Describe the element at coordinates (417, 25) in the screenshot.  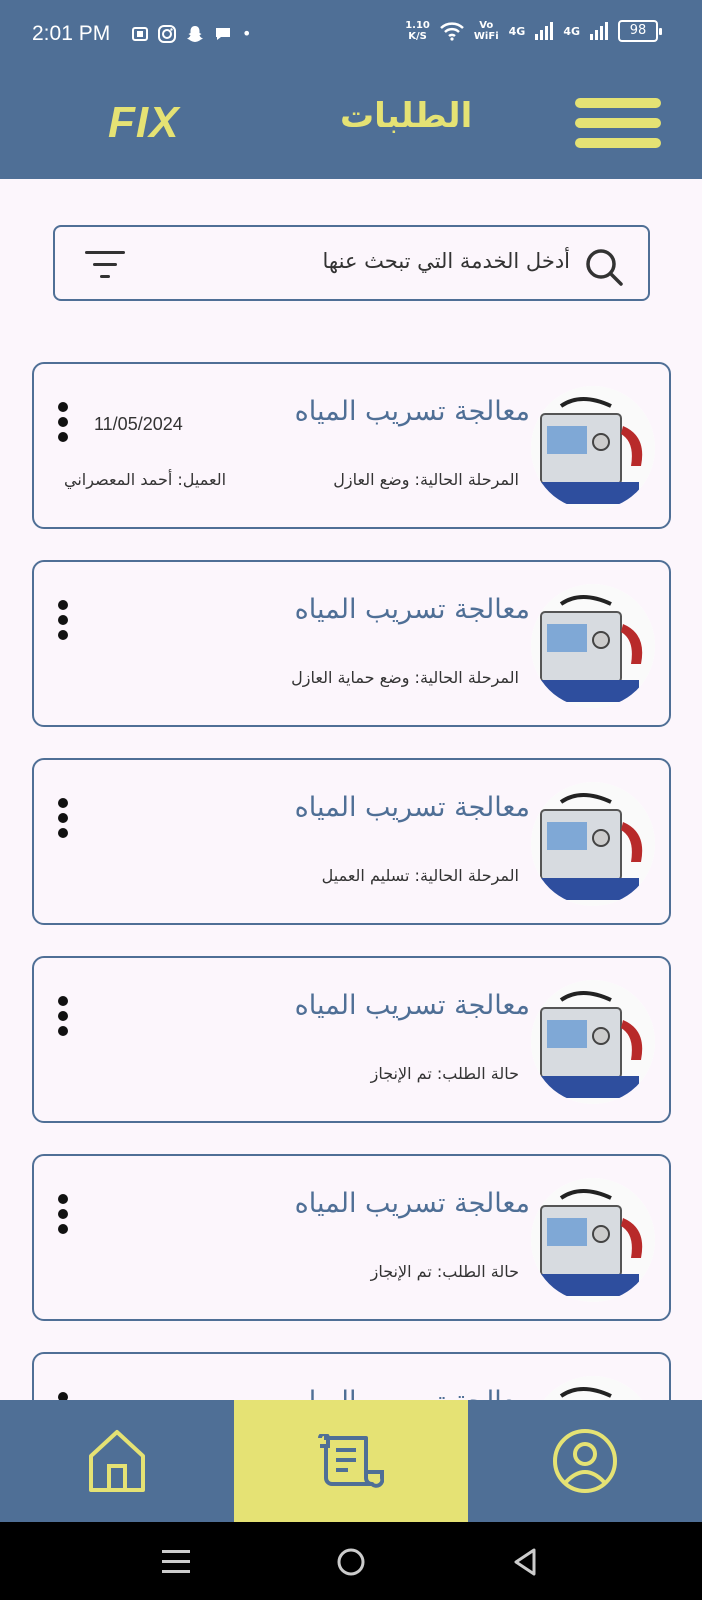
I see `network-speed-value: 1.10` at that location.